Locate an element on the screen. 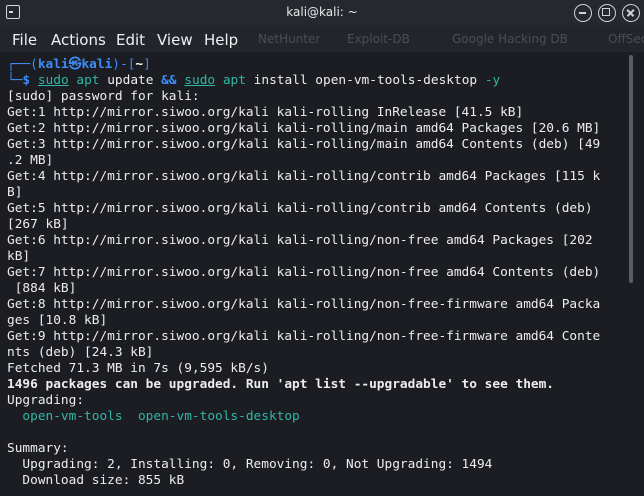 The image size is (644, 496). command-apt-2: apt is located at coordinates (234, 80).